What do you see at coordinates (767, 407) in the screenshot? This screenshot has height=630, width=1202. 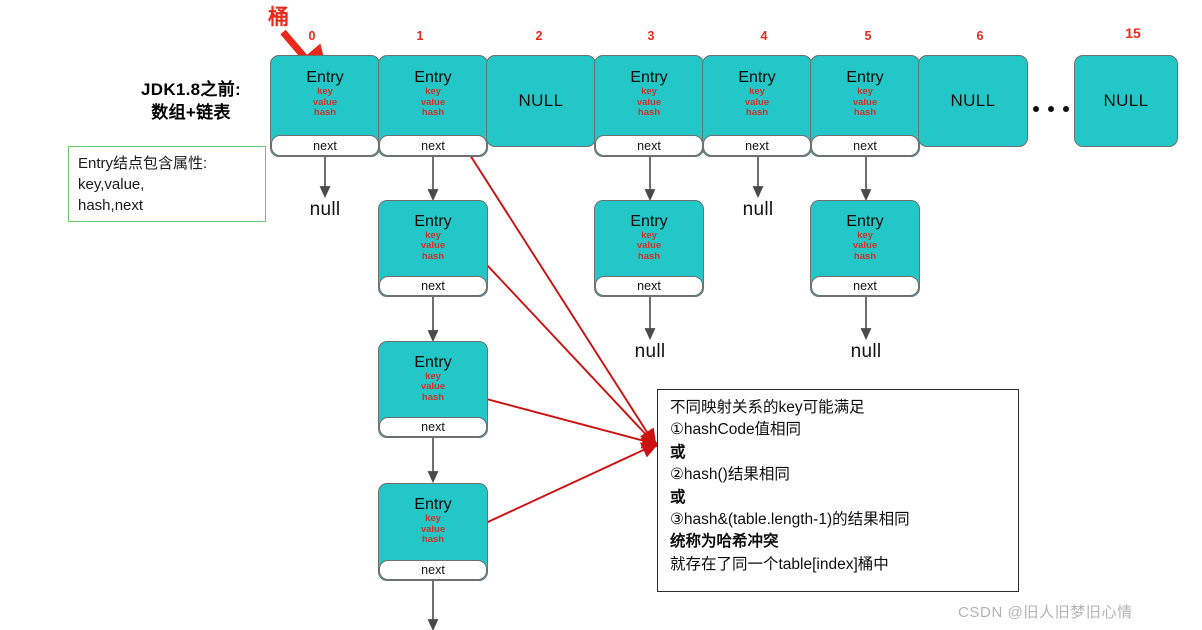 I see `explain-line-1: 不同映射关系的key可能满足` at bounding box center [767, 407].